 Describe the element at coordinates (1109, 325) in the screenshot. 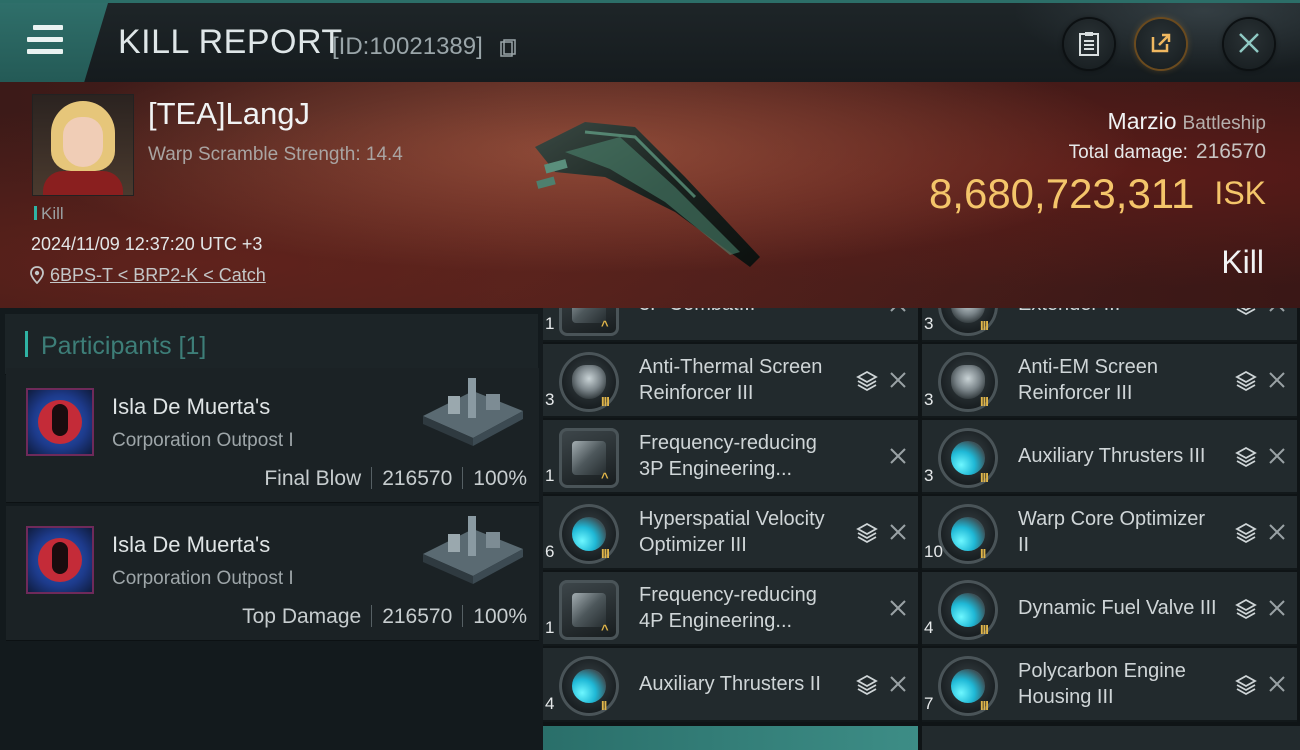

I see `module-card: III 3 Extender III` at that location.